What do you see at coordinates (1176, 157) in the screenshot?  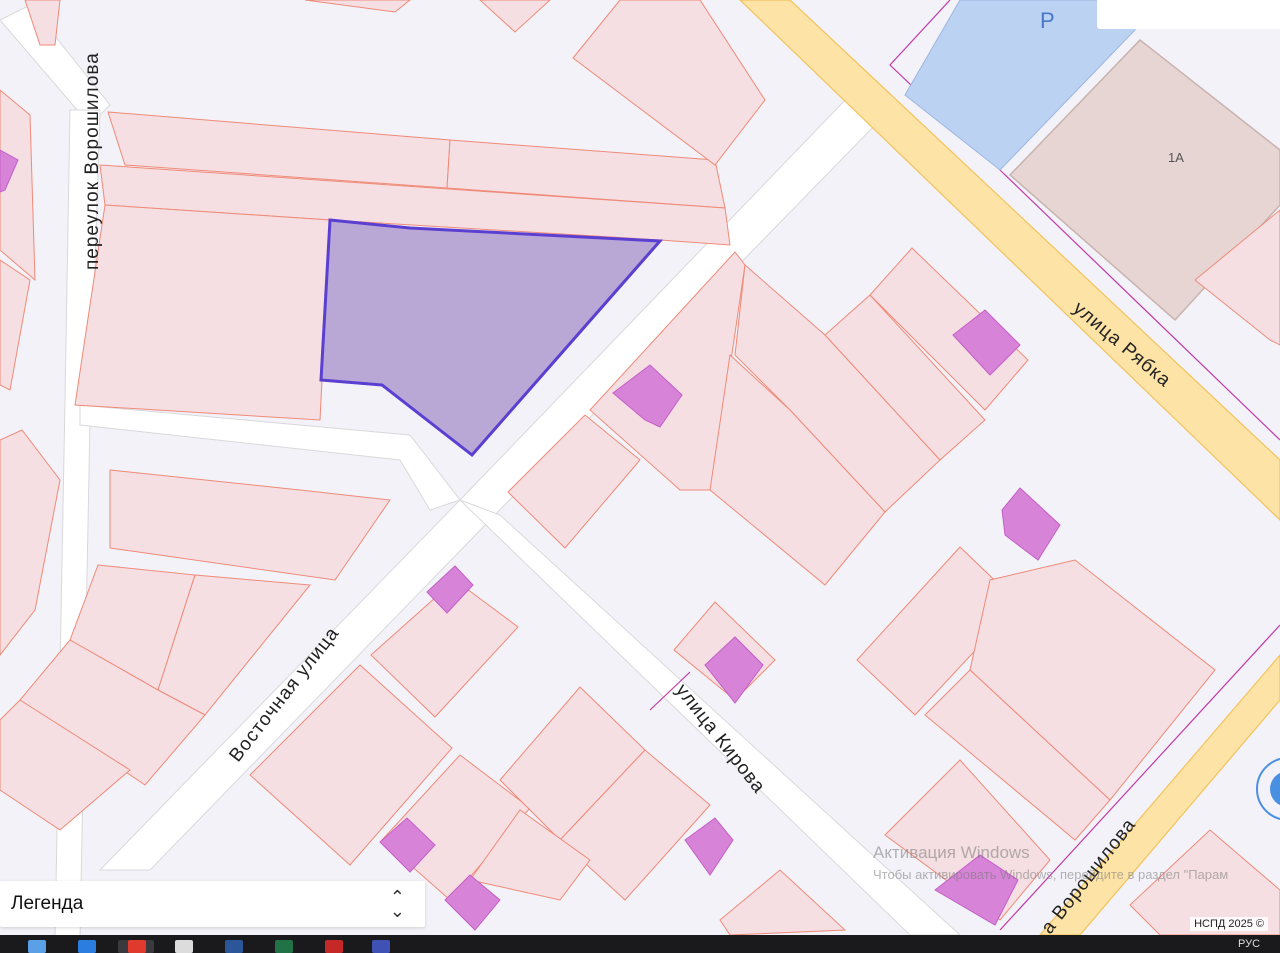 I see `building-1a-label: 1А` at bounding box center [1176, 157].